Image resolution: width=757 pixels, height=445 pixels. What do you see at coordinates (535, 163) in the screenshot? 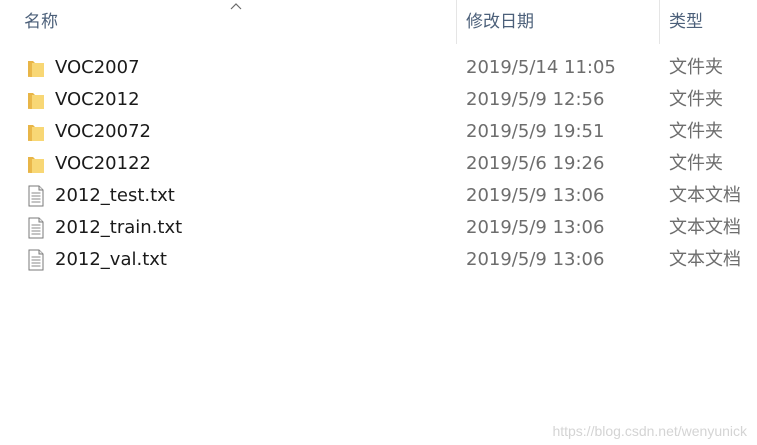
I see `file-date: 2019/5/6 19:26` at bounding box center [535, 163].